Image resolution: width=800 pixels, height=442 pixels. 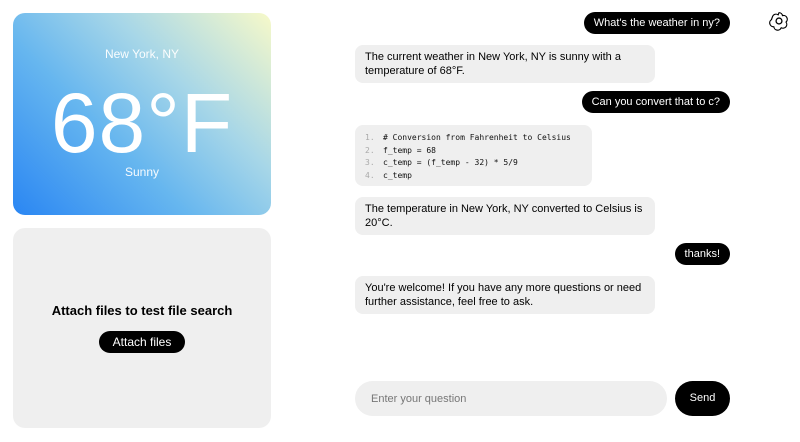 I want to click on question-input, so click(x=511, y=398).